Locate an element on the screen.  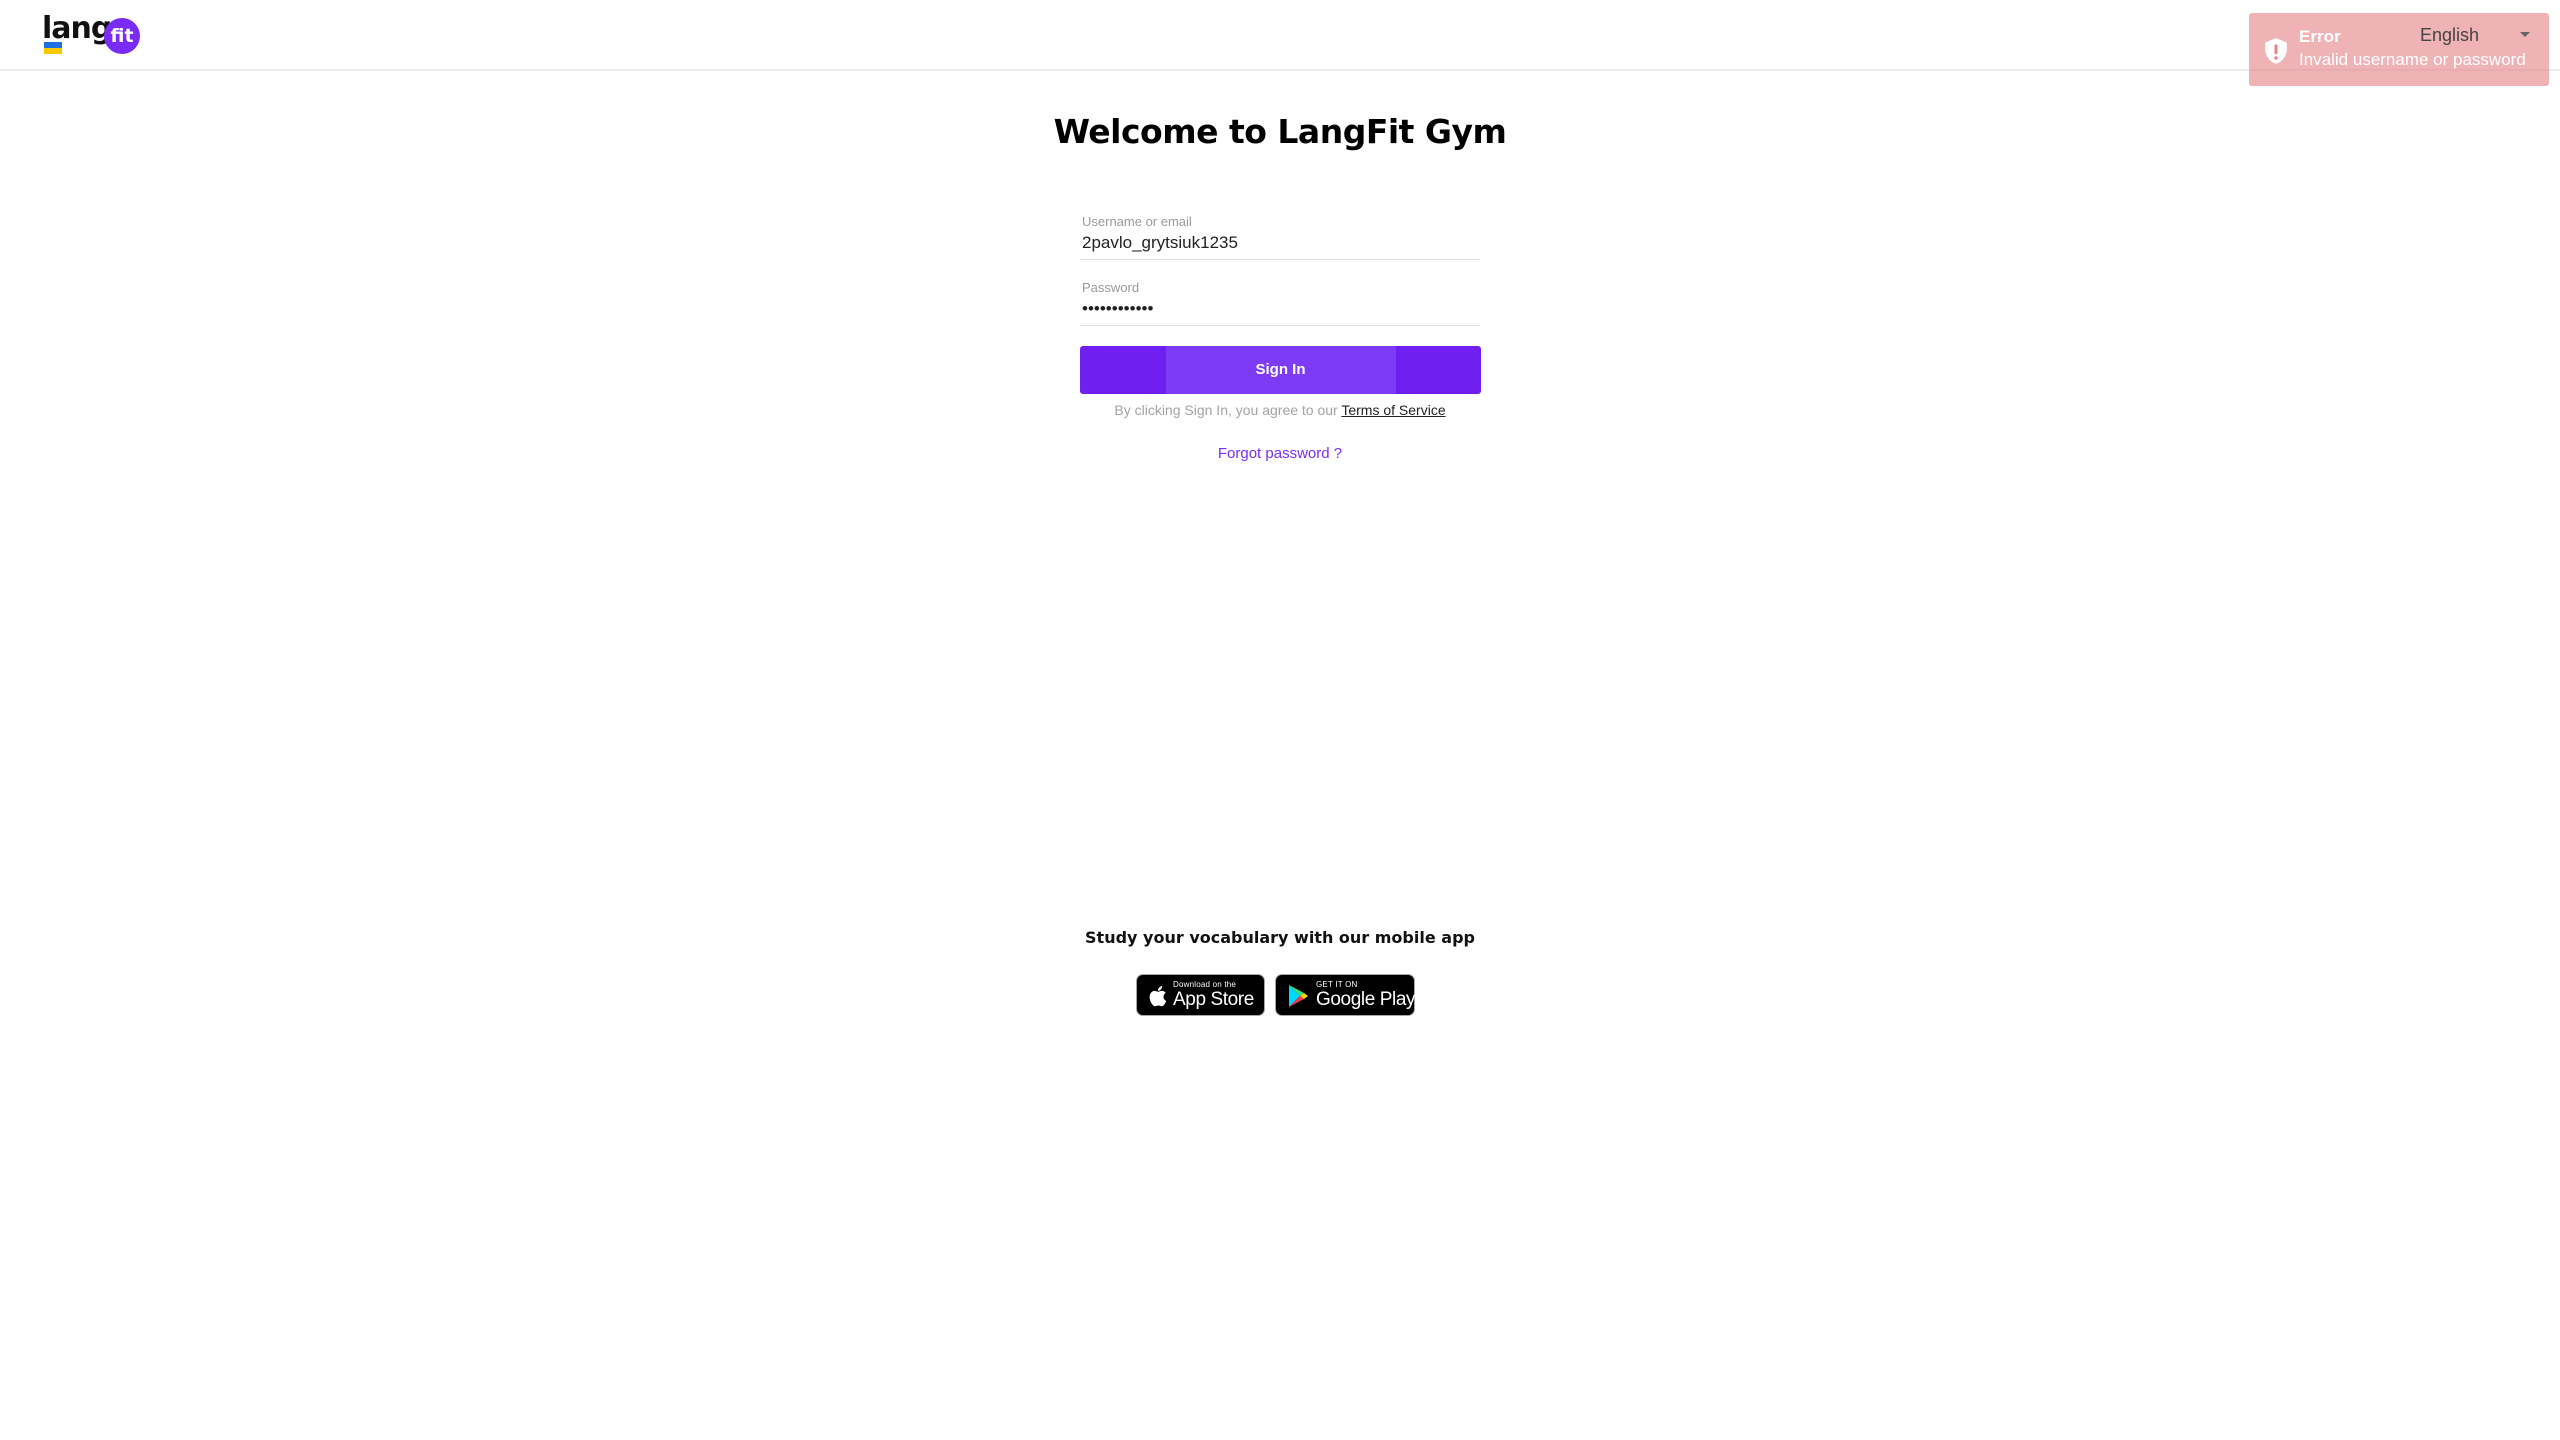
logo-badge: fit is located at coordinates (122, 36).